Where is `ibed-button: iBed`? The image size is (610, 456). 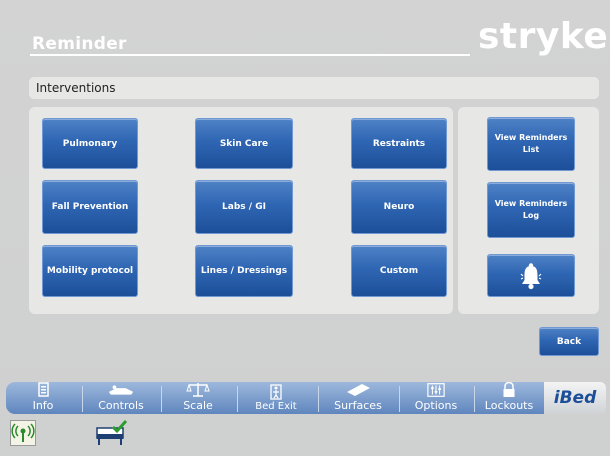 ibed-button: iBed is located at coordinates (575, 398).